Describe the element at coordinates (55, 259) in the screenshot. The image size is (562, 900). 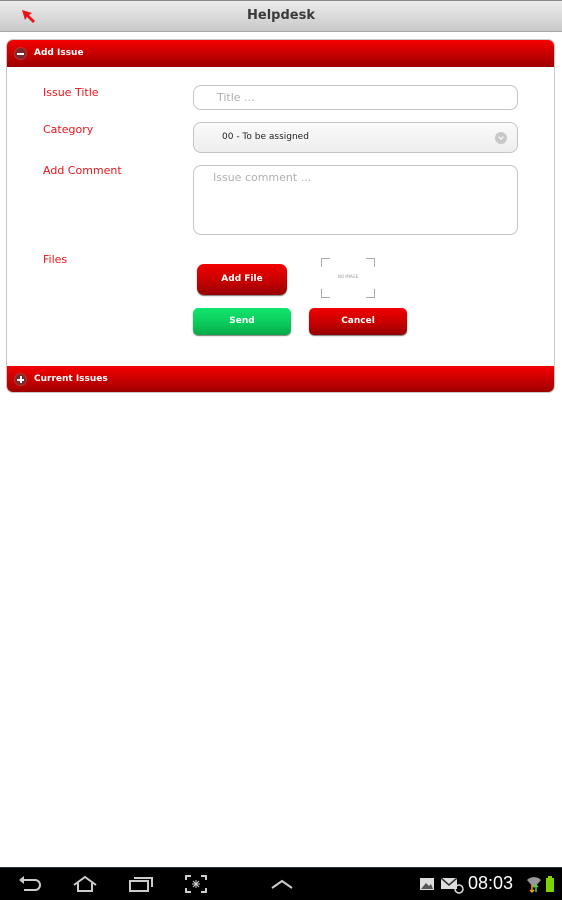
I see `files-label: Files` at that location.